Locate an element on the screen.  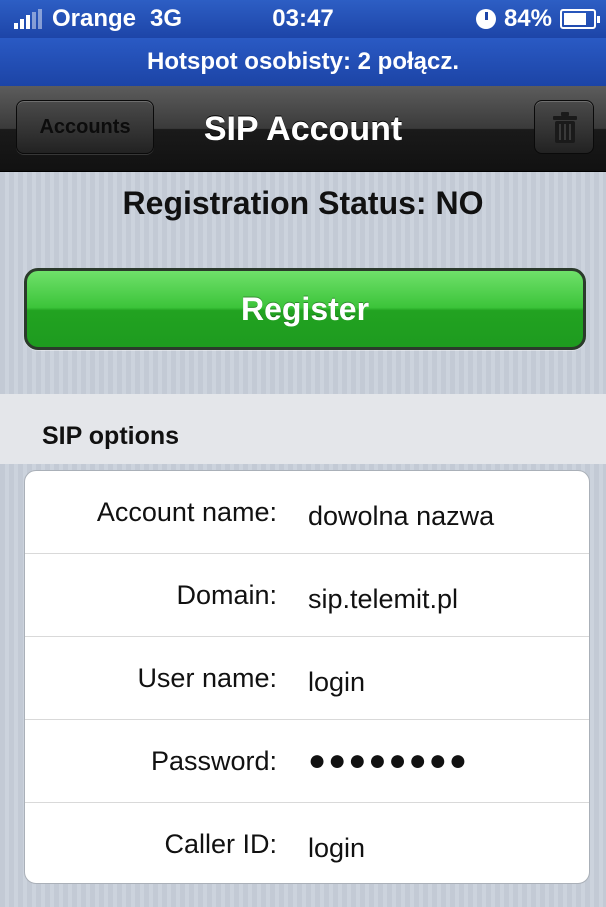
battery-percent: 84% is located at coordinates (527, 18).